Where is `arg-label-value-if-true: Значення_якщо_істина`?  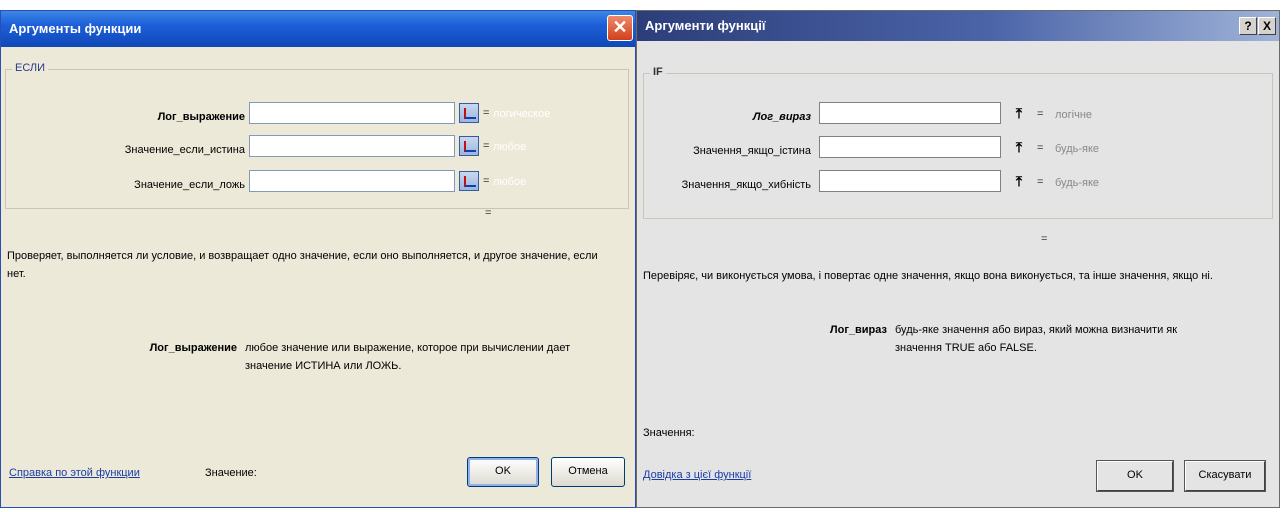 arg-label-value-if-true: Значення_якщо_істина is located at coordinates (752, 151).